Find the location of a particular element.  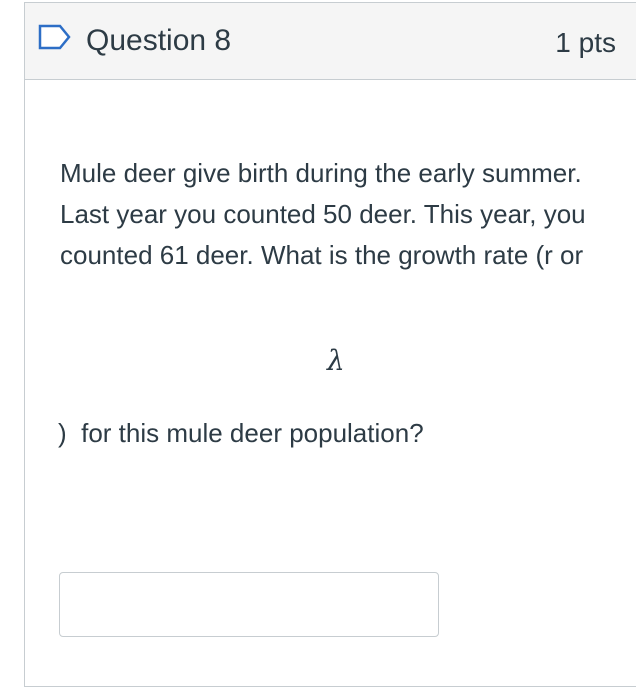

answer-input is located at coordinates (249, 604).